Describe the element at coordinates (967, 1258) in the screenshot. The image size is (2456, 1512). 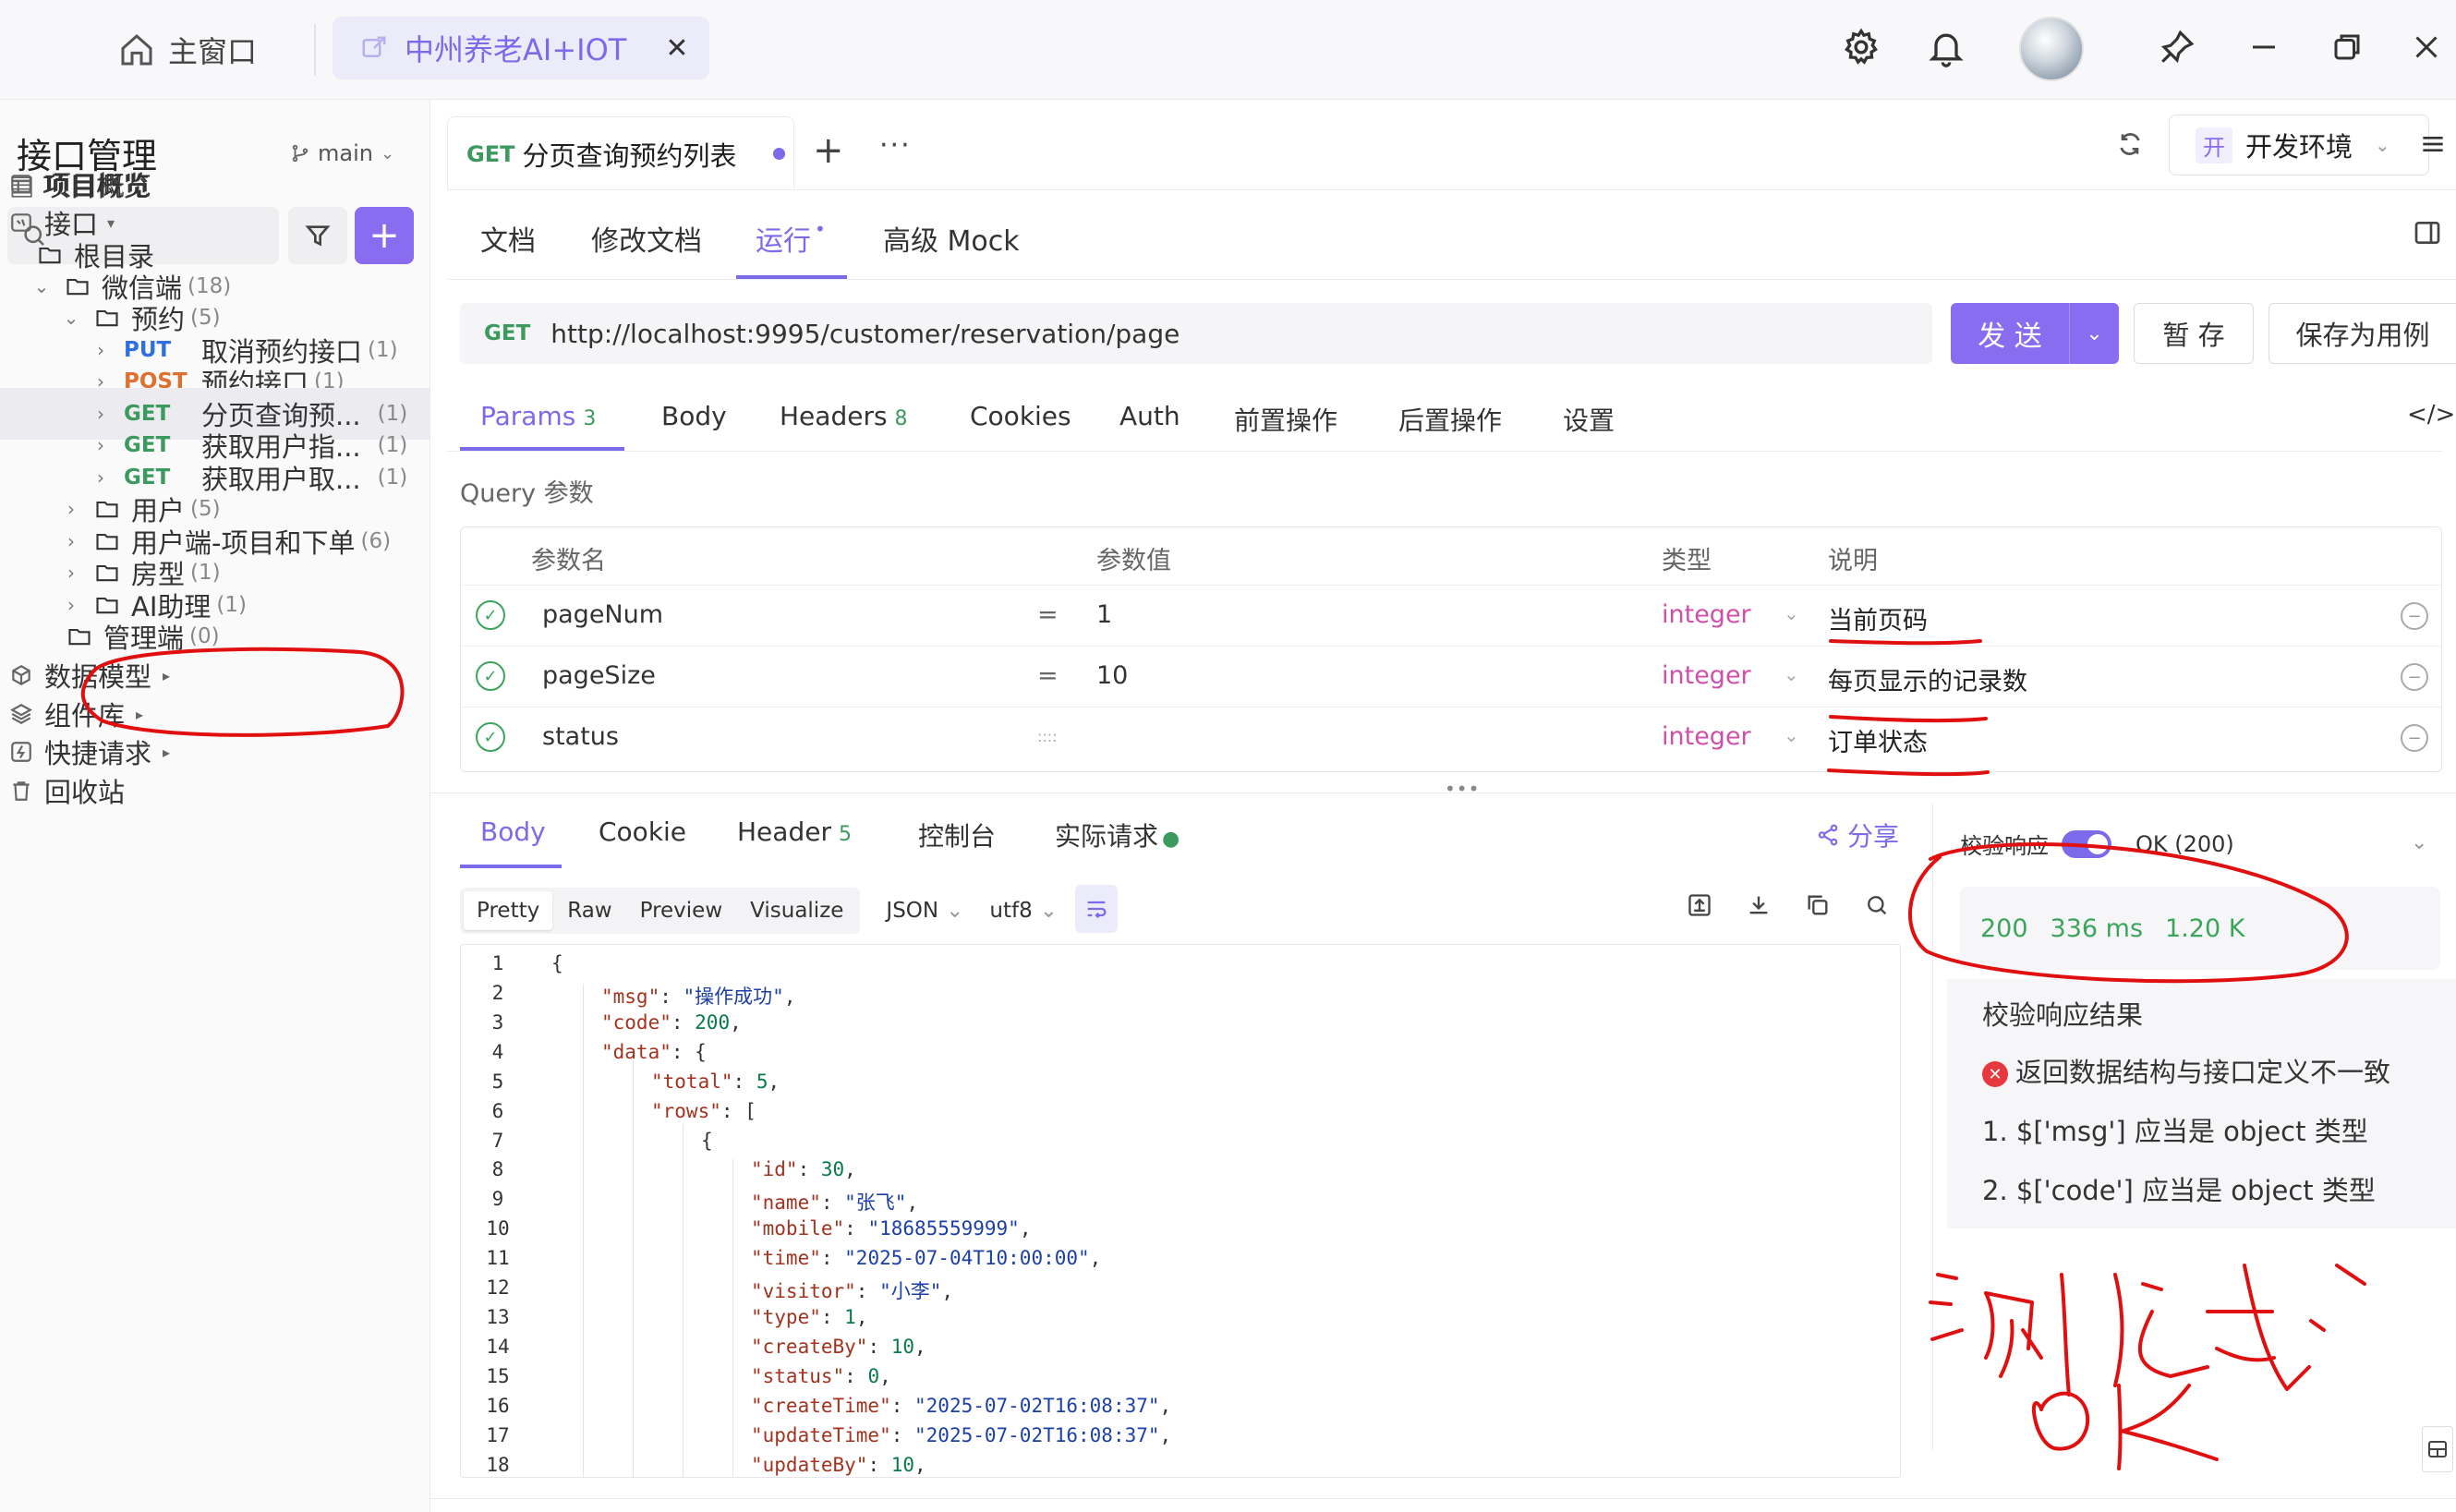
I see `json-value: "2025-07-04T10:00:00"` at that location.